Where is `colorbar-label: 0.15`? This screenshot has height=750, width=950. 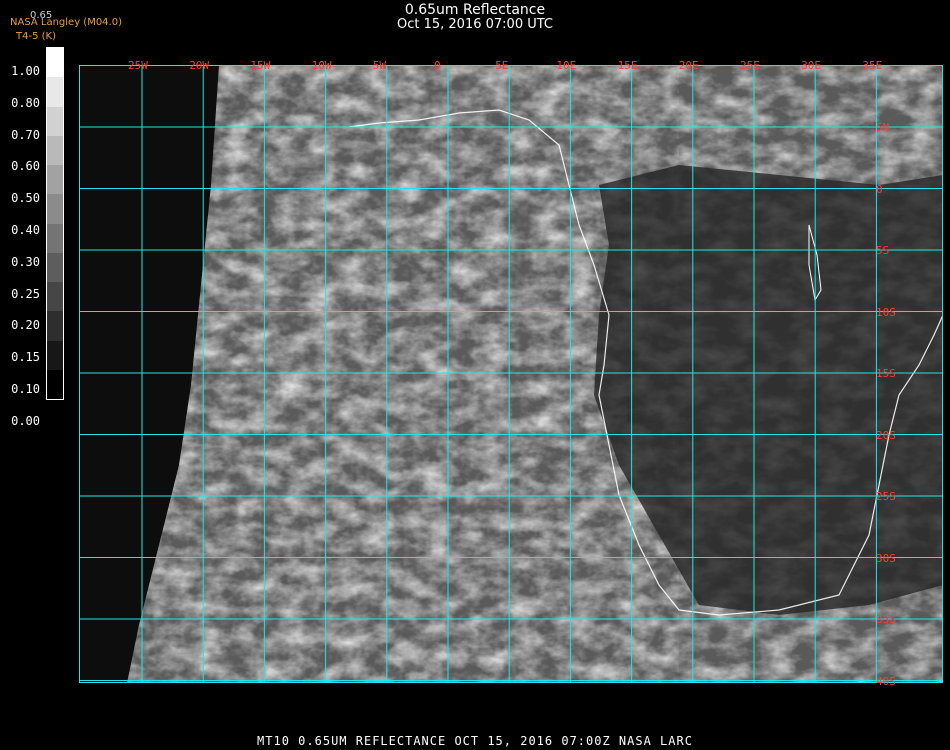 colorbar-label: 0.15 is located at coordinates (25, 357).